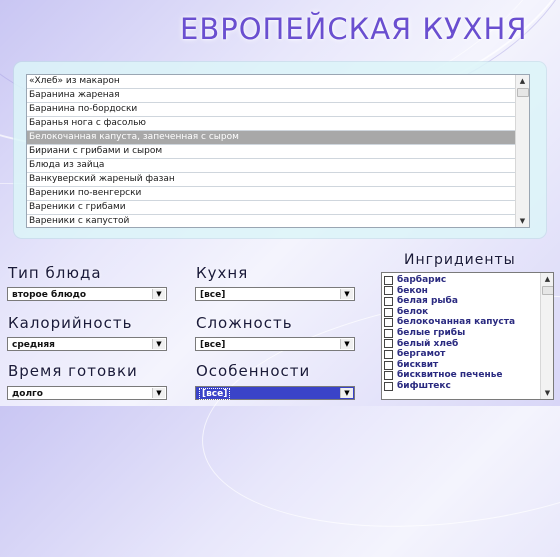  Describe the element at coordinates (412, 290) in the screenshot. I see `ingredient-label: бекон` at that location.